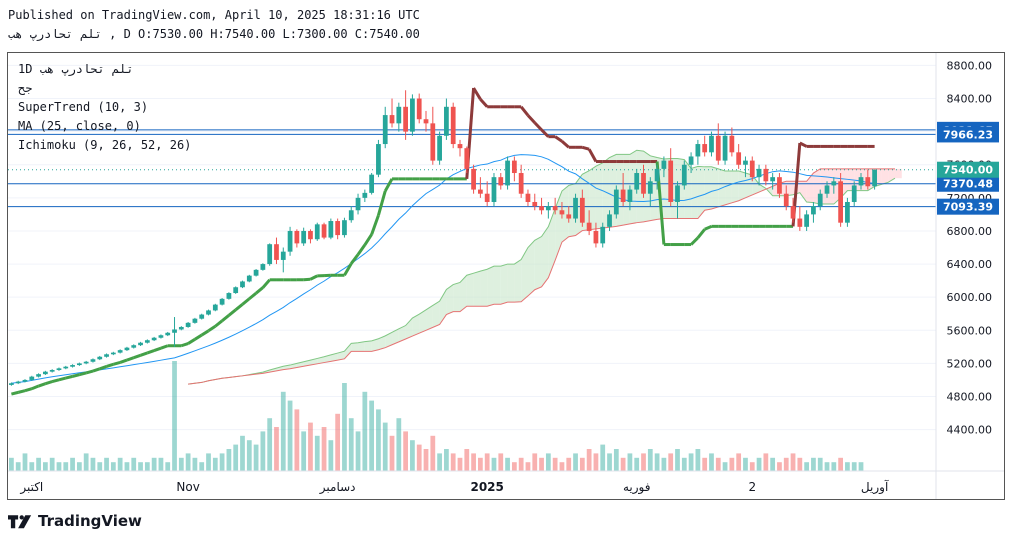 This screenshot has height=541, width=1012. I want to click on legend-ma: MA (25, close, 0), so click(79, 126).